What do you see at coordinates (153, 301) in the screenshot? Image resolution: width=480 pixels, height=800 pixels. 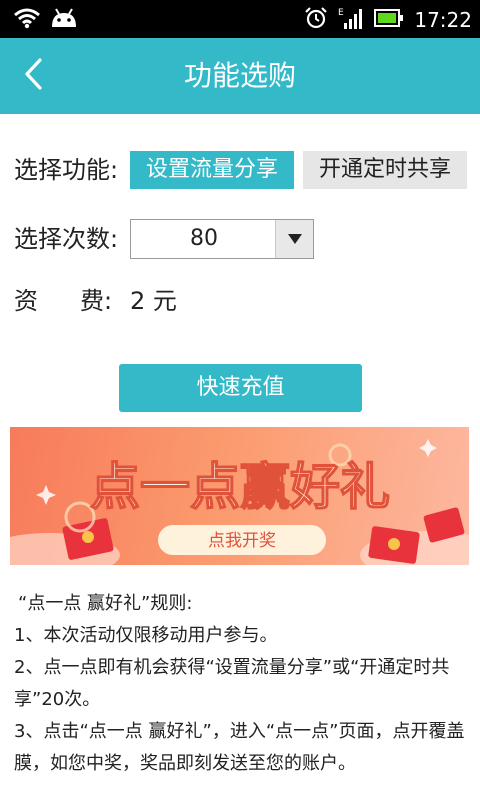 I see `fee-value: 2 元` at bounding box center [153, 301].